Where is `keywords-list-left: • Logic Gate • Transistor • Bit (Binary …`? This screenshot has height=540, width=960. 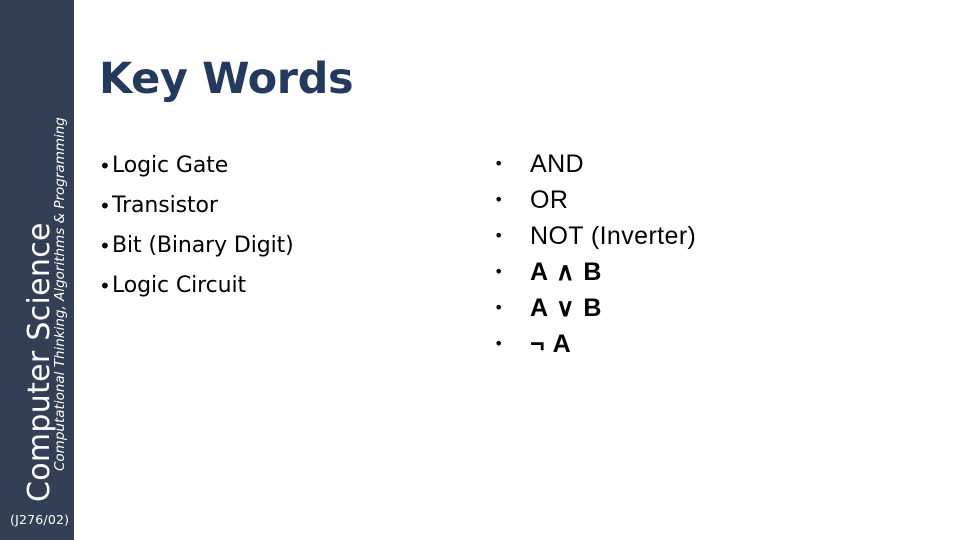
keywords-list-left: • Logic Gate • Transistor • Bit (Binary … is located at coordinates (279, 226).